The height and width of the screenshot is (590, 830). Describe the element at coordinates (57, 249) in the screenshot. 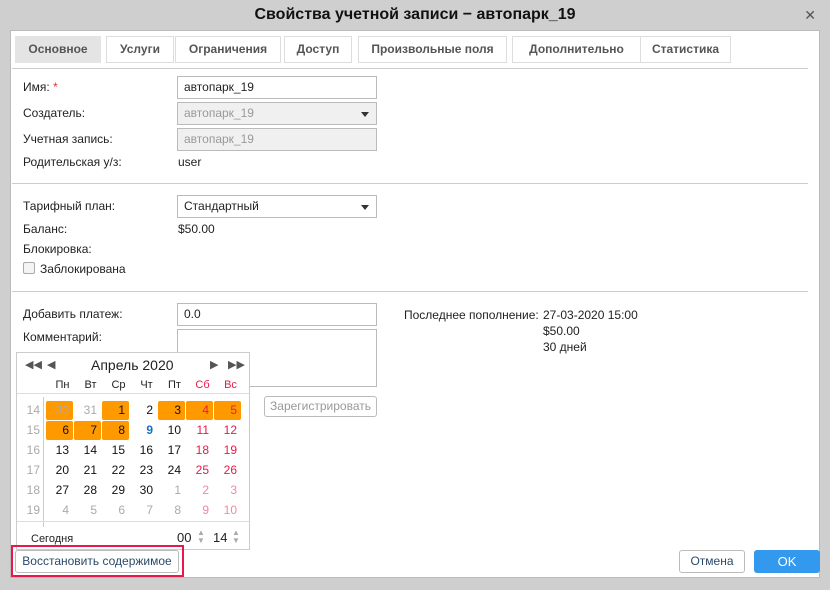

I see `block-label: Блокировка:` at that location.